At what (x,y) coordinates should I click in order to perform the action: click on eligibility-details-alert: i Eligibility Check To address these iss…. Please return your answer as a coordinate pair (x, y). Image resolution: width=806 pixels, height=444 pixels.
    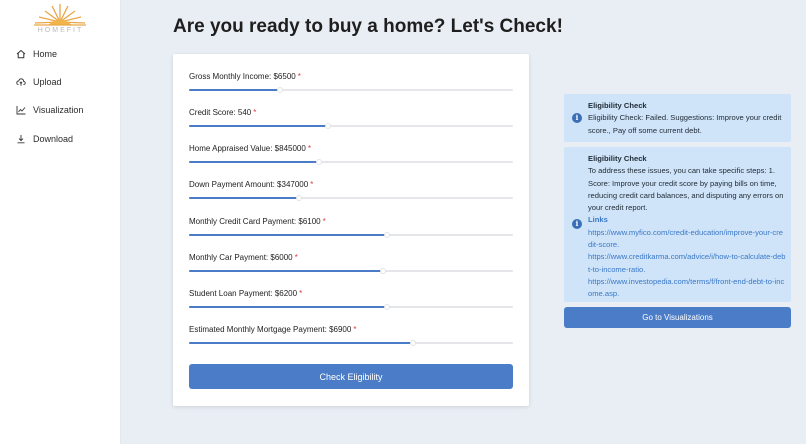
    Looking at the image, I should click on (677, 224).